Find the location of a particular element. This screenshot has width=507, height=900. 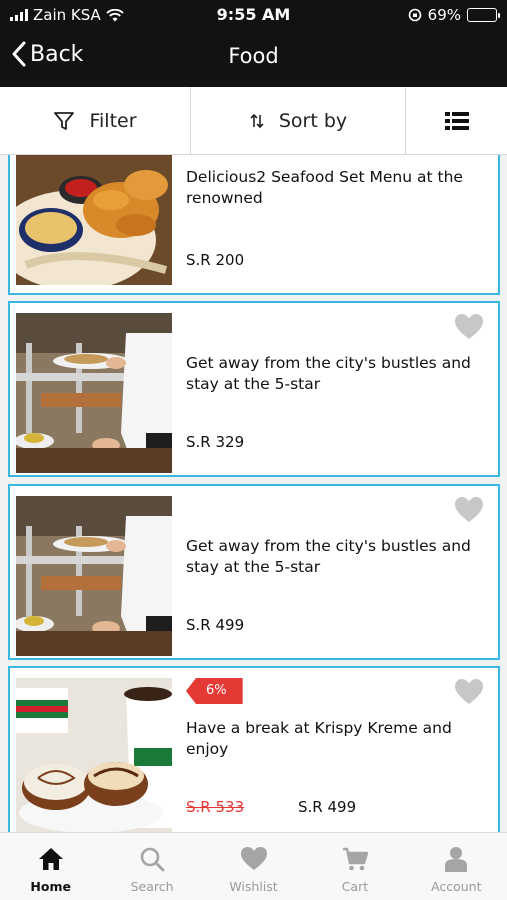

tab-account: Account is located at coordinates (456, 866).